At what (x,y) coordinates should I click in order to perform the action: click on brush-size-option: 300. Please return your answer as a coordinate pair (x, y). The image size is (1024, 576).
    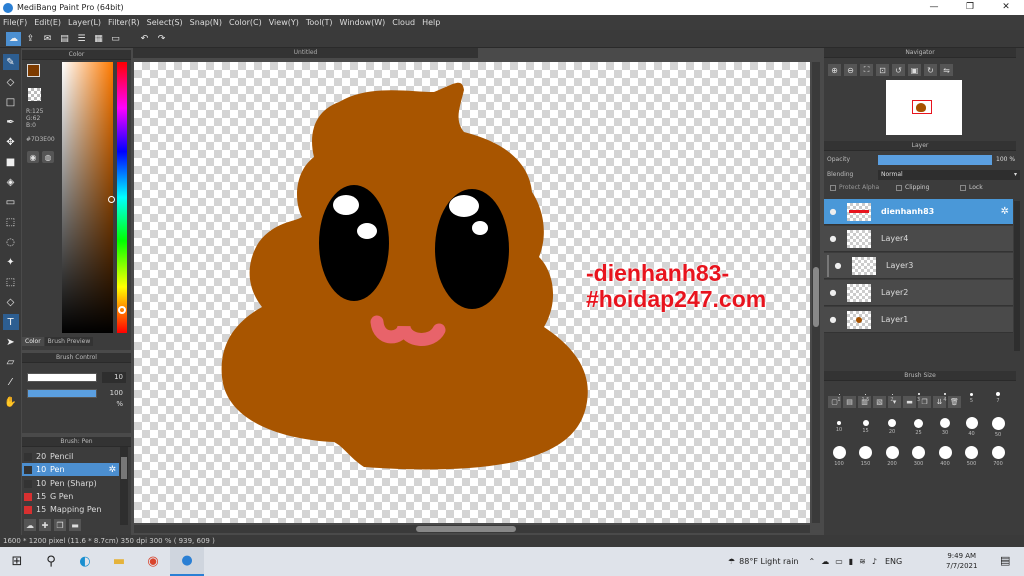
    Looking at the image, I should click on (919, 456).